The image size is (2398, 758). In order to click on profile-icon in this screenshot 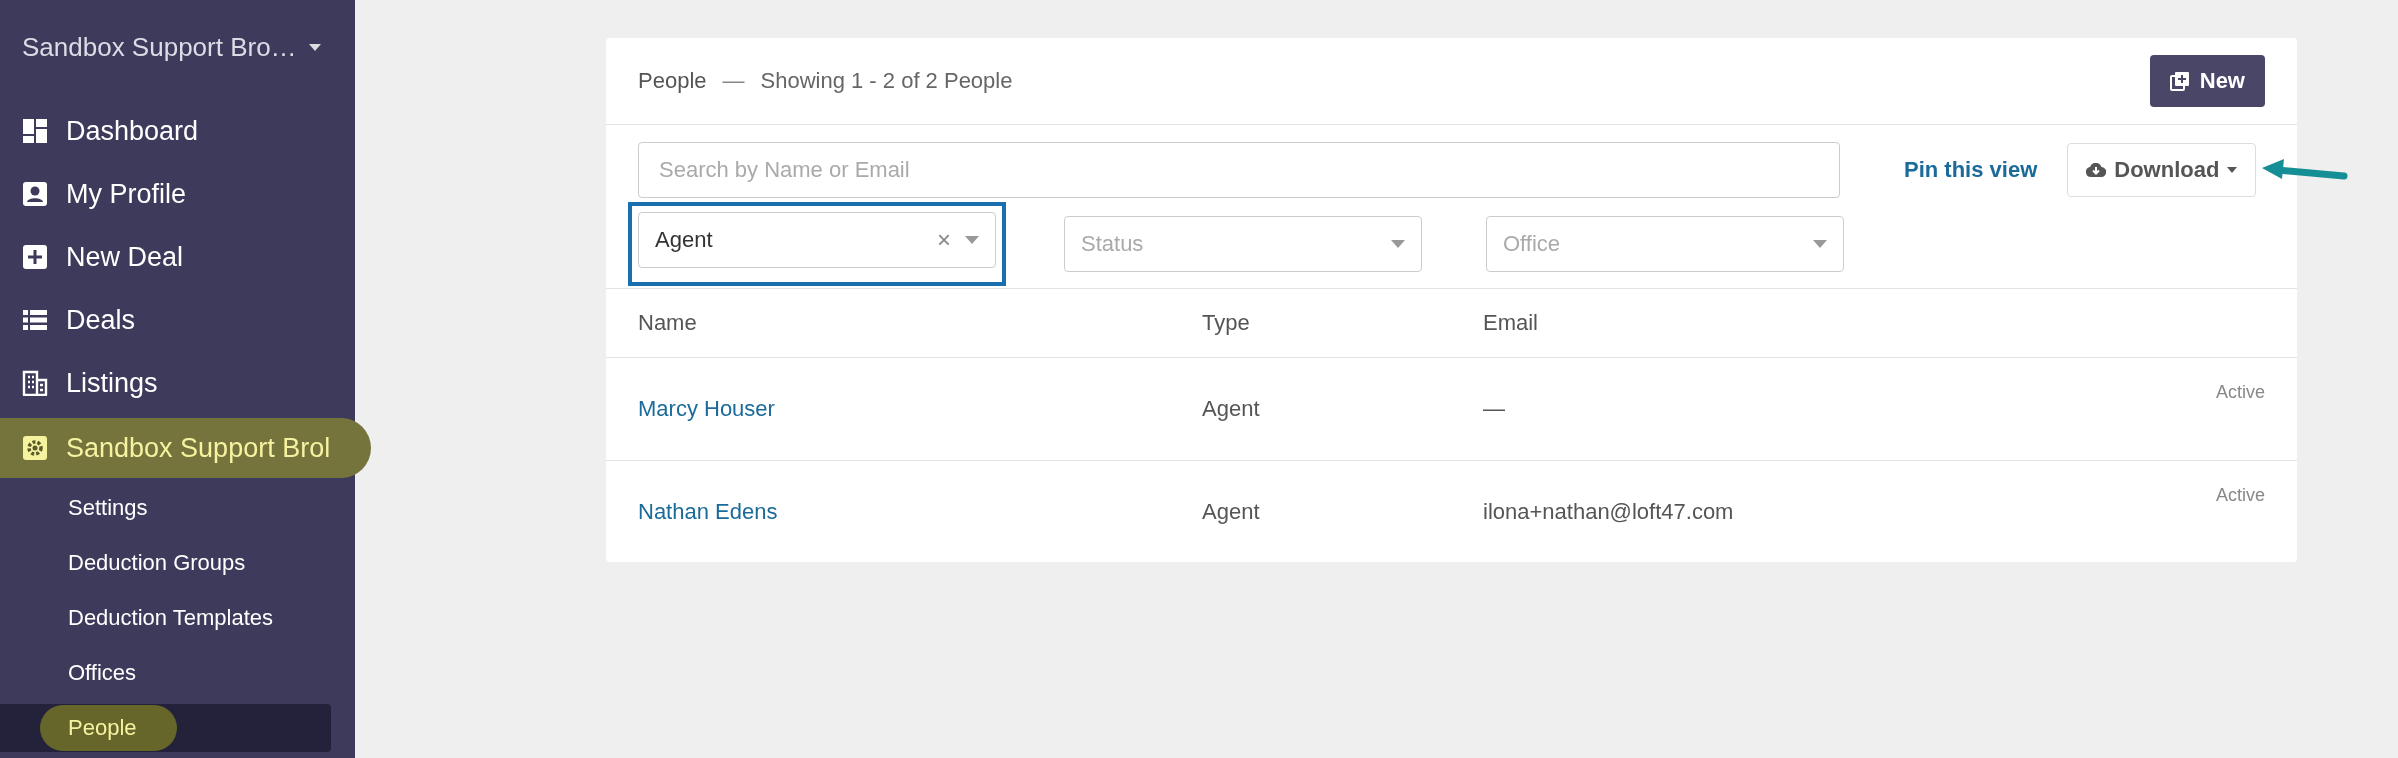, I will do `click(35, 194)`.